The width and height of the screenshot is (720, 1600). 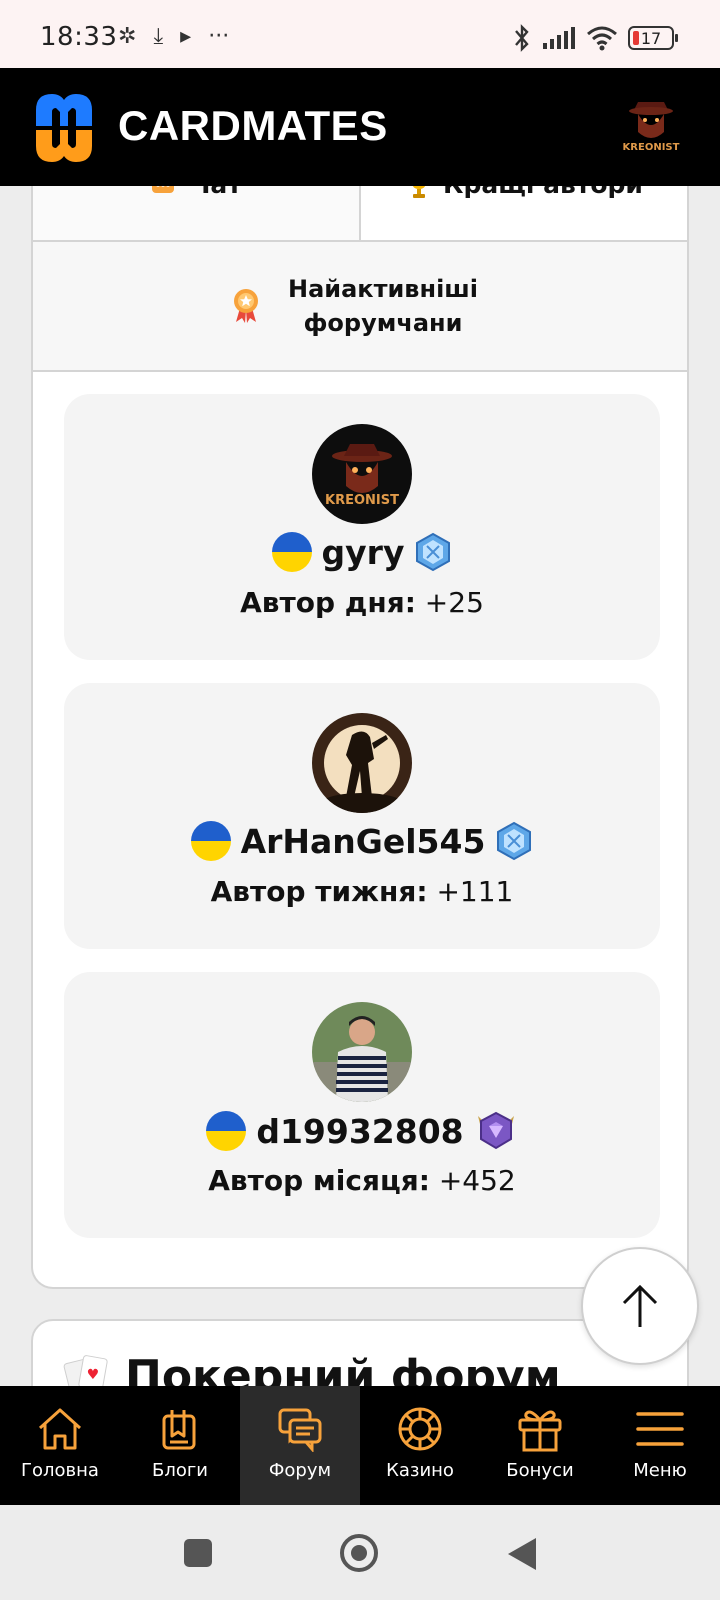 What do you see at coordinates (60, 1470) in the screenshot?
I see `nav-label: Головна` at bounding box center [60, 1470].